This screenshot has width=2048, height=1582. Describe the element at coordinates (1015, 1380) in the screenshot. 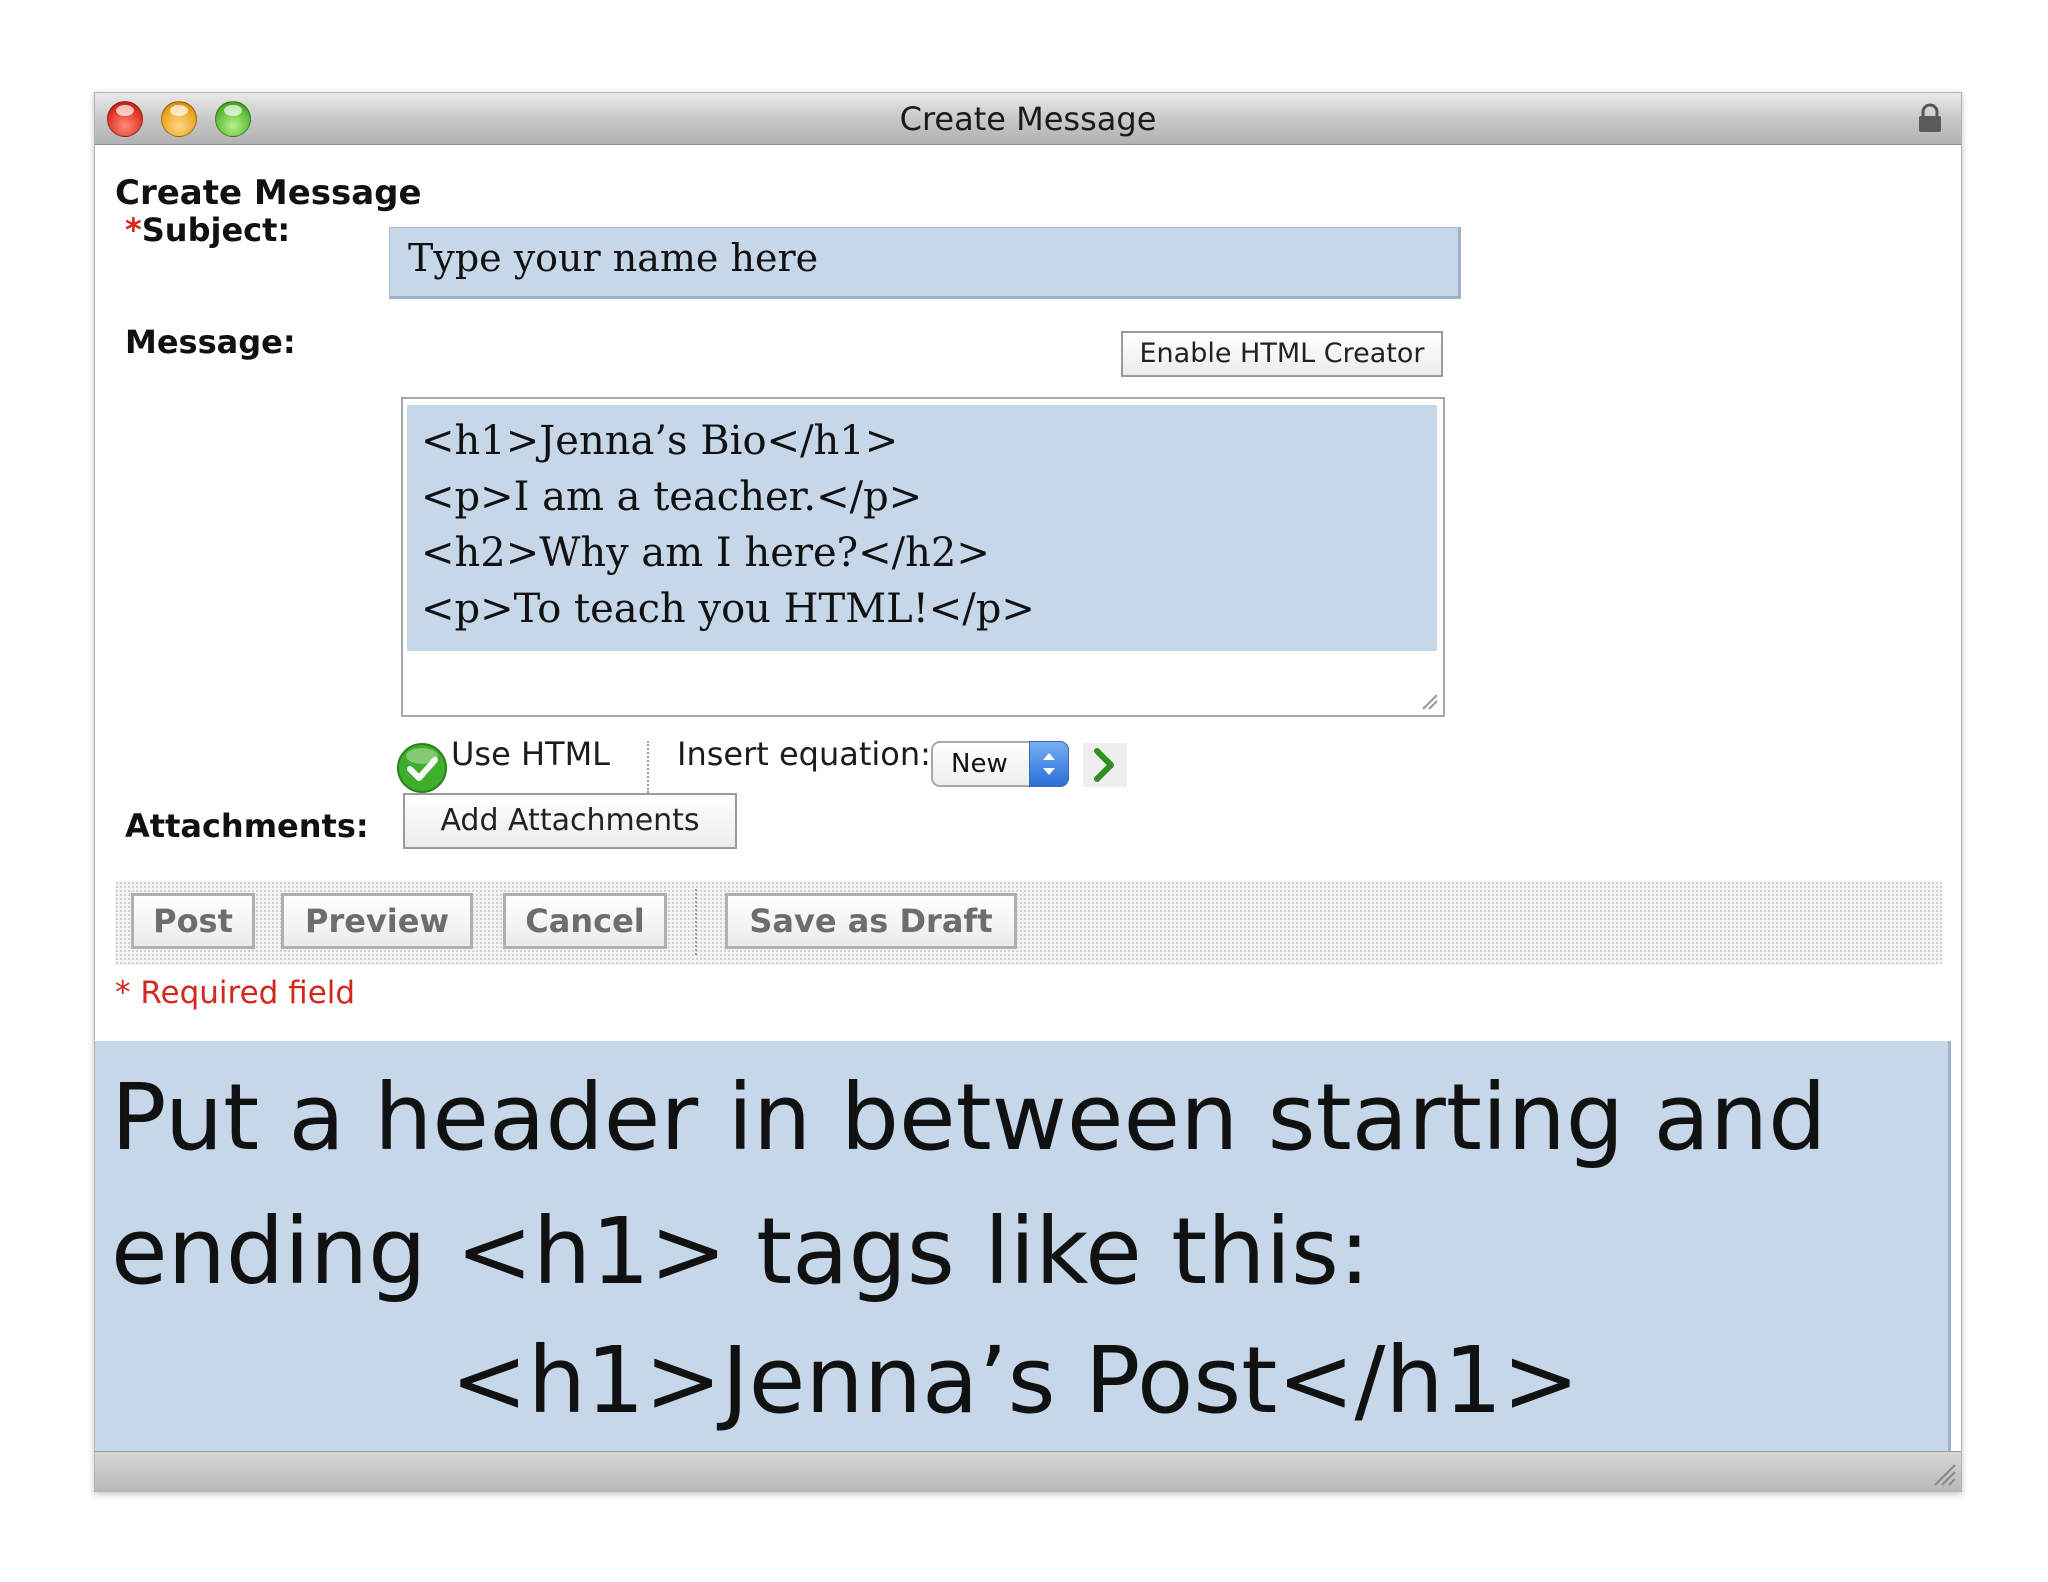

I see `instruction-example: <h1>Jenna’s Post</h1>` at that location.